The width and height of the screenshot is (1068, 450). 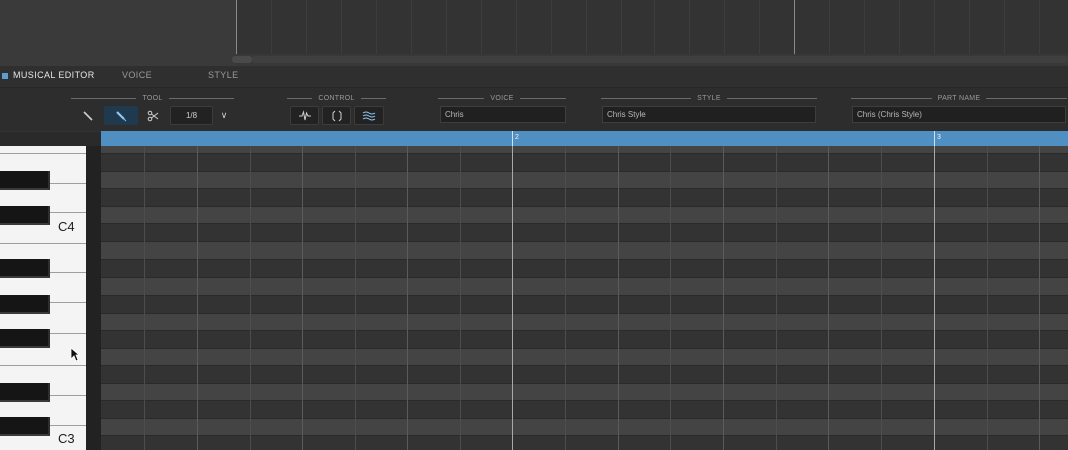 I want to click on vibrato-icon, so click(x=304, y=114).